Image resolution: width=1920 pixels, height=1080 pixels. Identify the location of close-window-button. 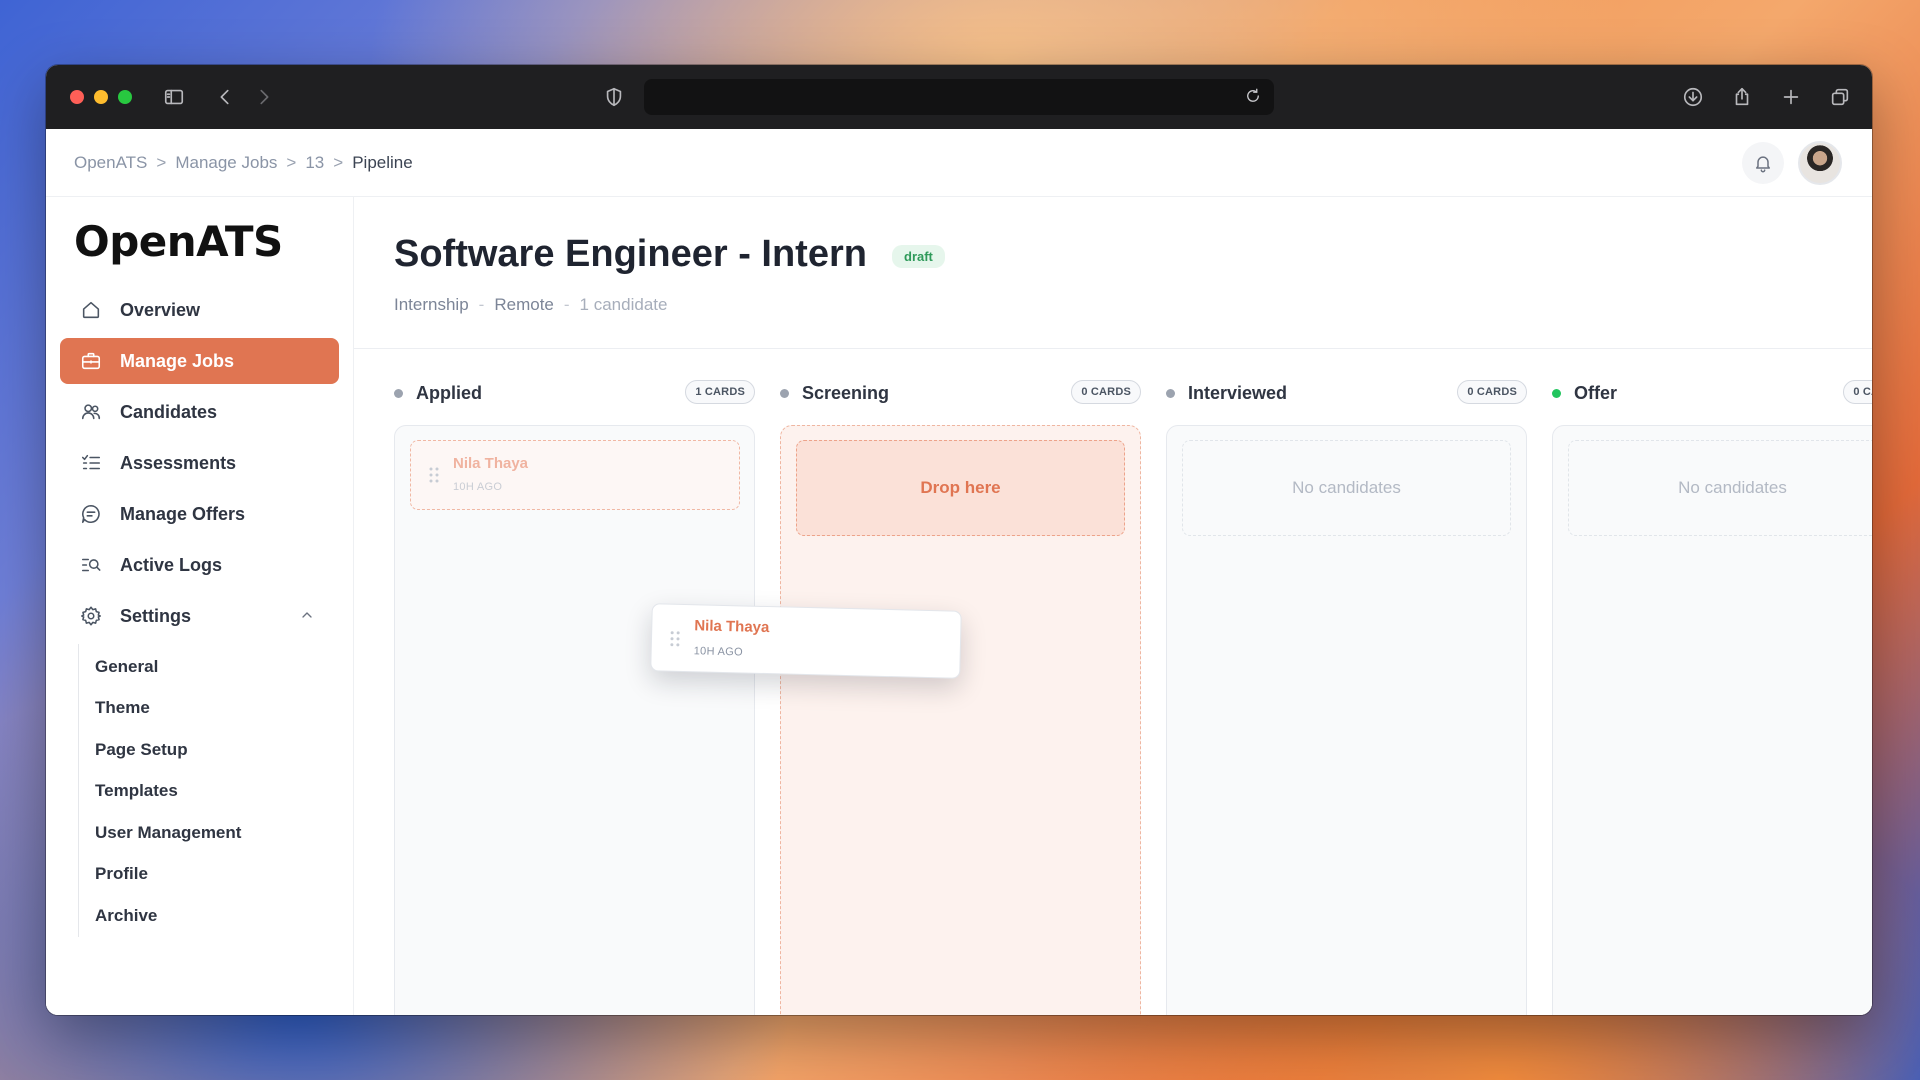
(77, 97).